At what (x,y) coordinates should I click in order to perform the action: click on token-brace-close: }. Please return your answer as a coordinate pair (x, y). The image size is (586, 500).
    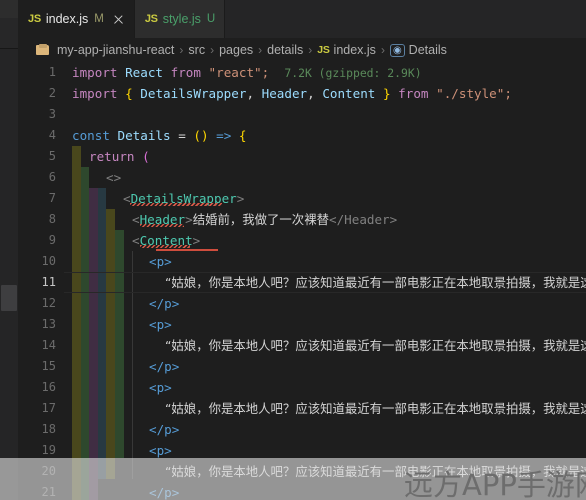
    Looking at the image, I should click on (386, 93).